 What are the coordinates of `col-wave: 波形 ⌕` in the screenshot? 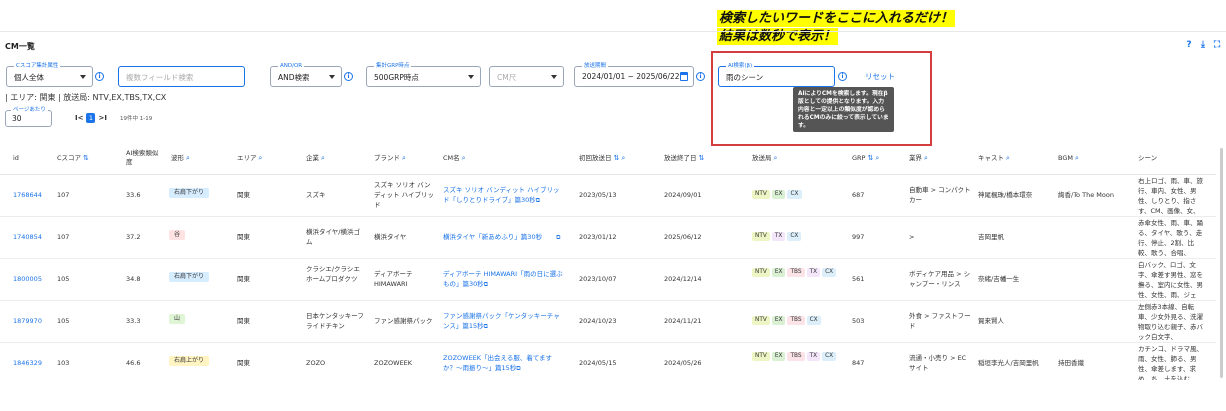 It's located at (180, 158).